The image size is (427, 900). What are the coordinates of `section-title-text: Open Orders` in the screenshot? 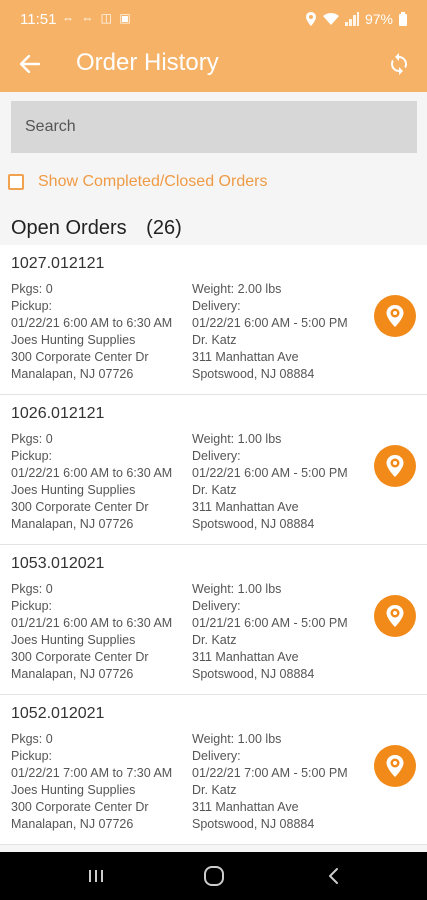 It's located at (69, 228).